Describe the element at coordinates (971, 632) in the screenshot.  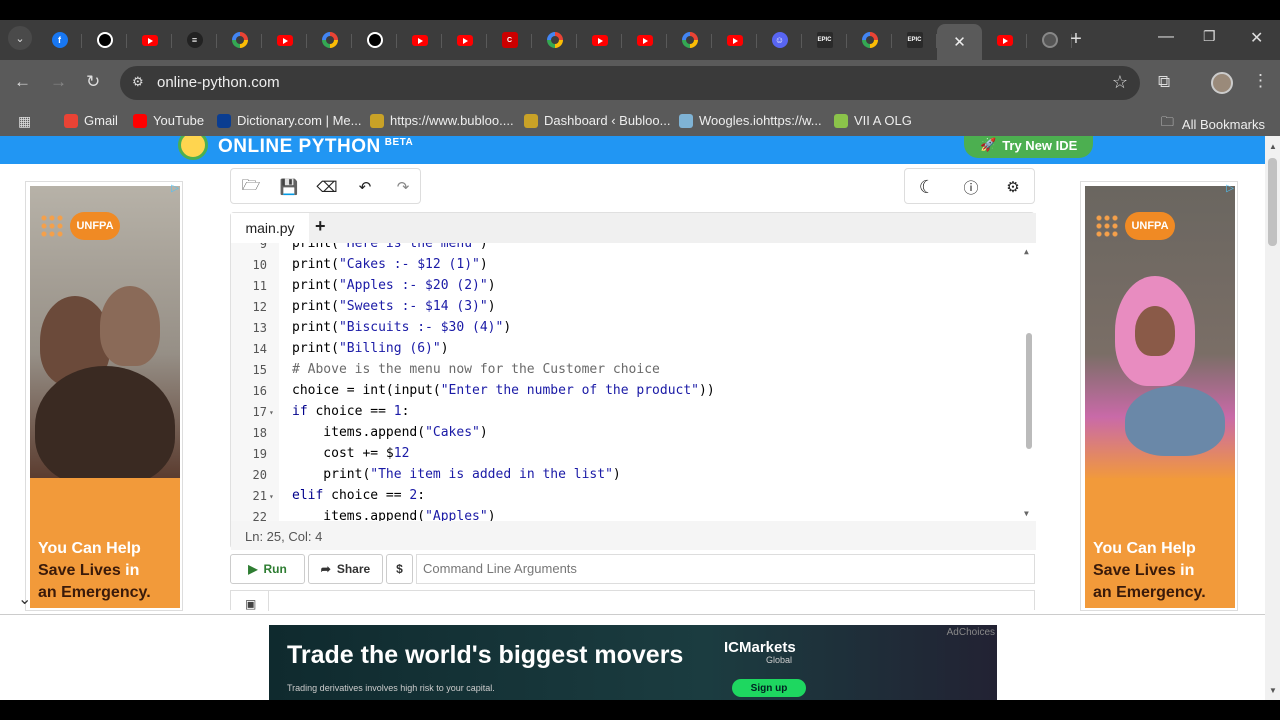
I see `adchoices-label: AdChoices` at that location.